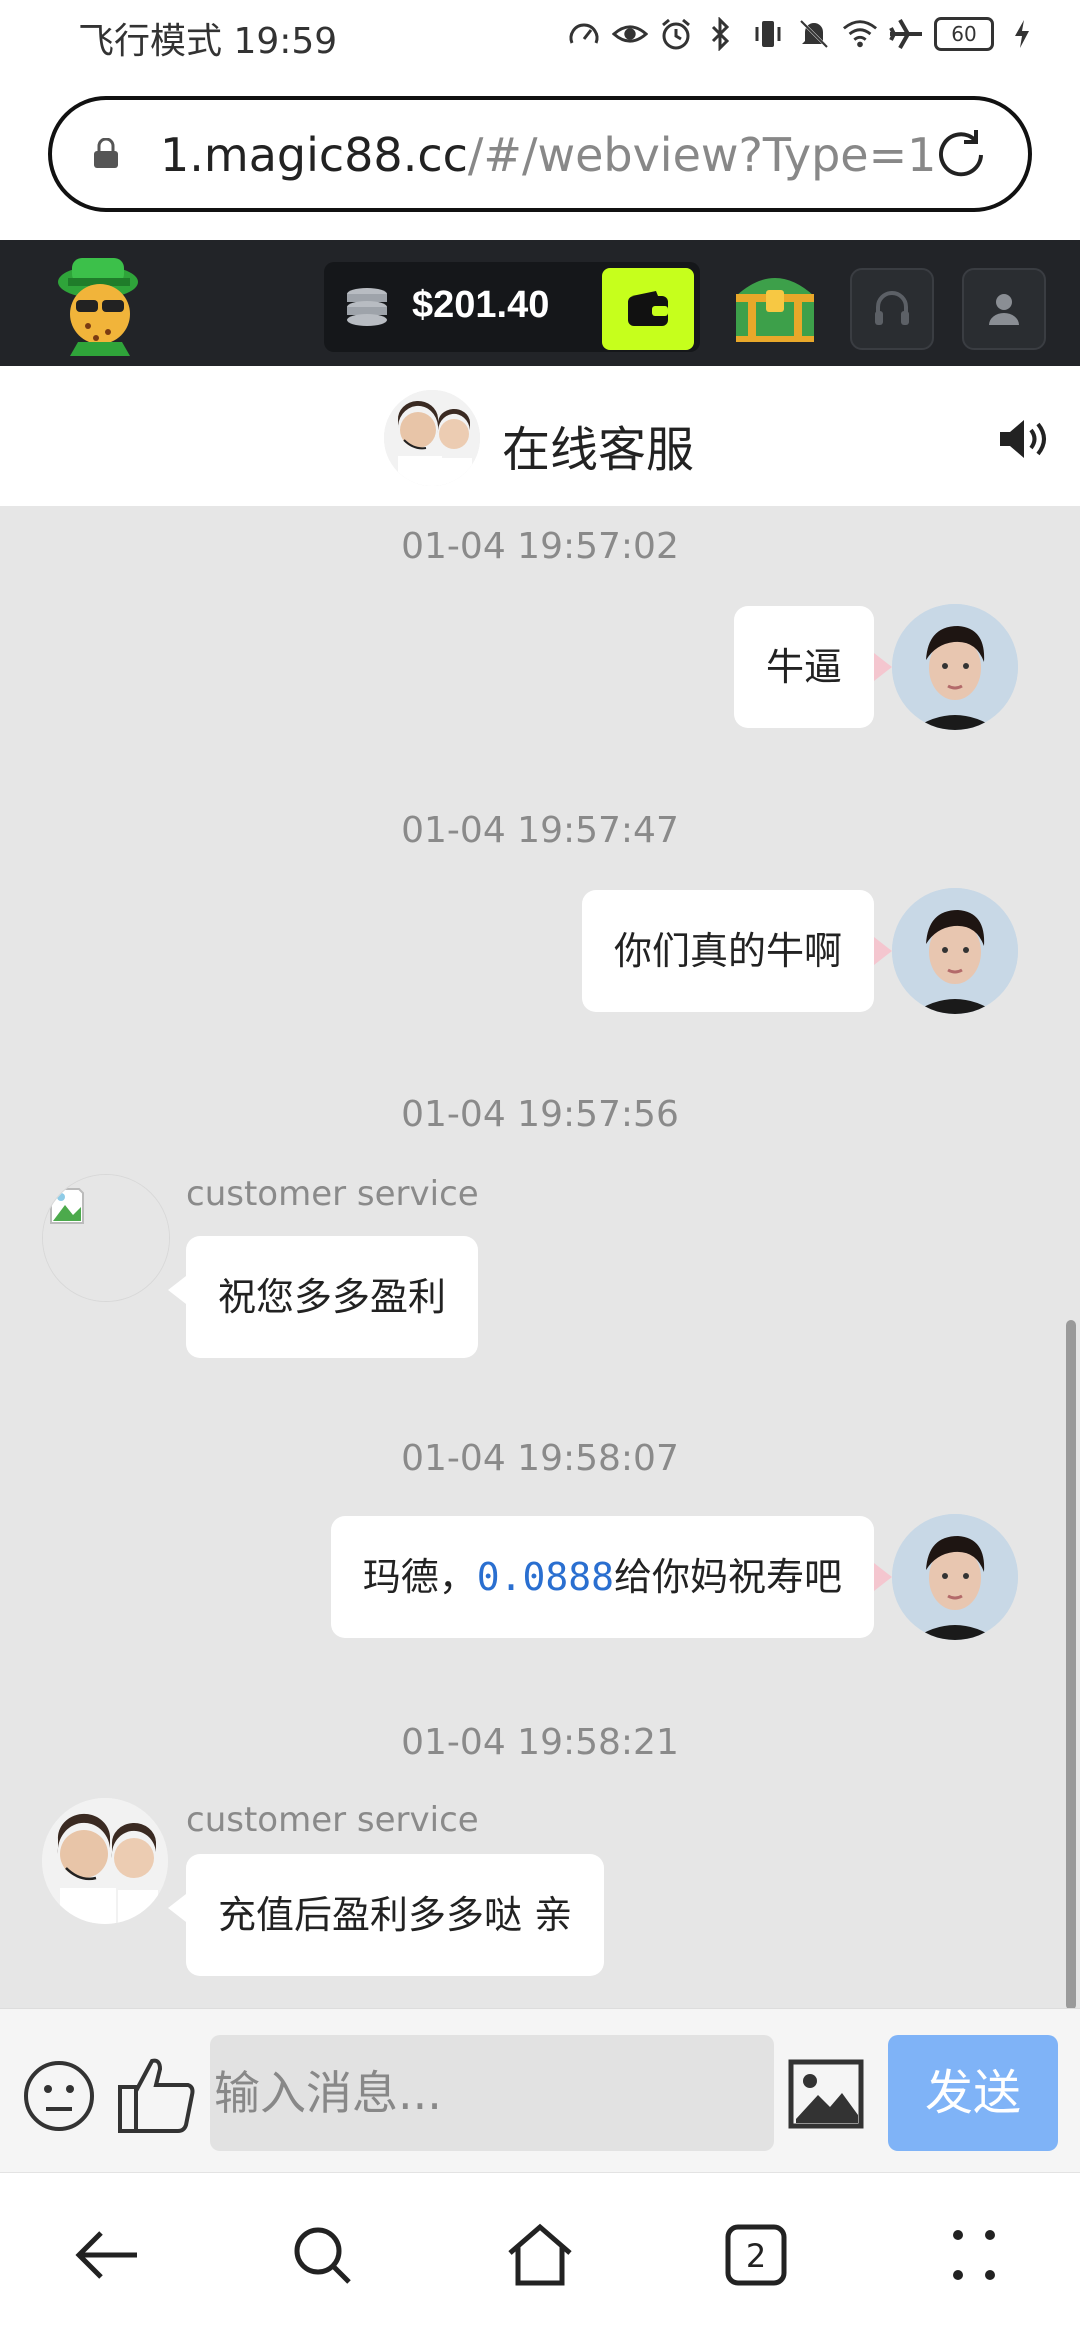  What do you see at coordinates (395, 1915) in the screenshot?
I see `agent-message-bubble: 充值后盈利多多哒 亲` at bounding box center [395, 1915].